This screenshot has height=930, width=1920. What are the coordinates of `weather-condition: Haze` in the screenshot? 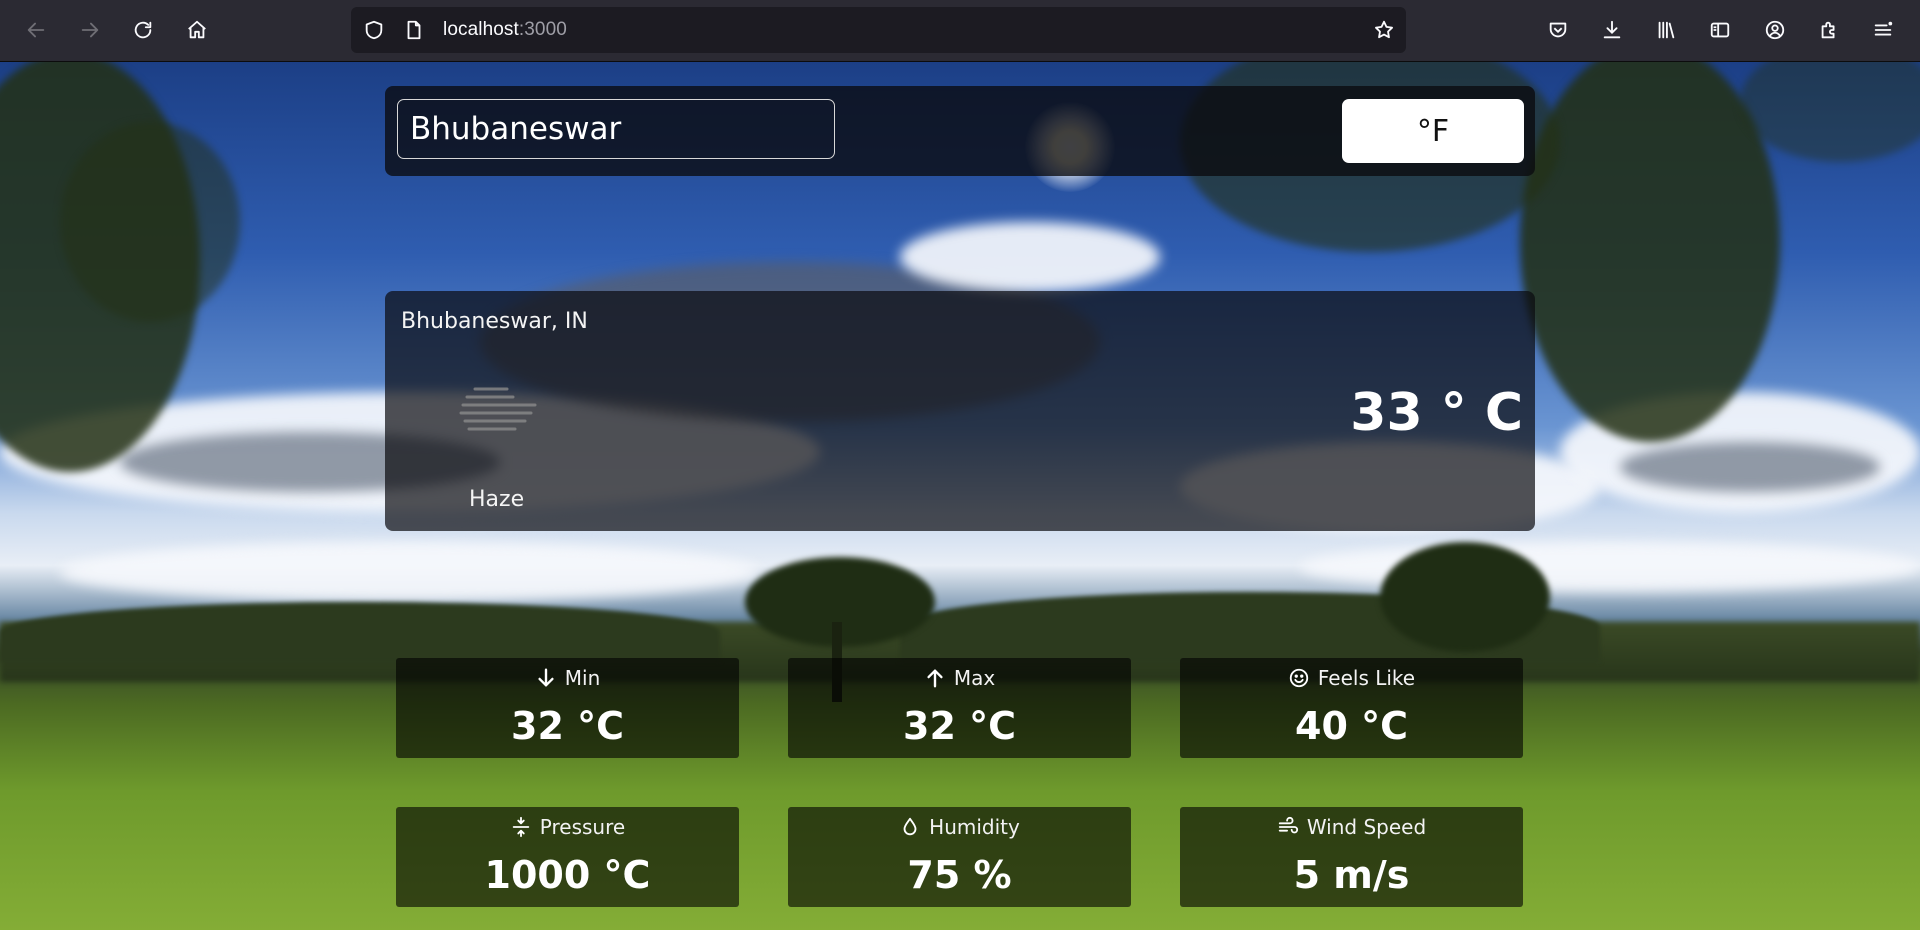 It's located at (497, 499).